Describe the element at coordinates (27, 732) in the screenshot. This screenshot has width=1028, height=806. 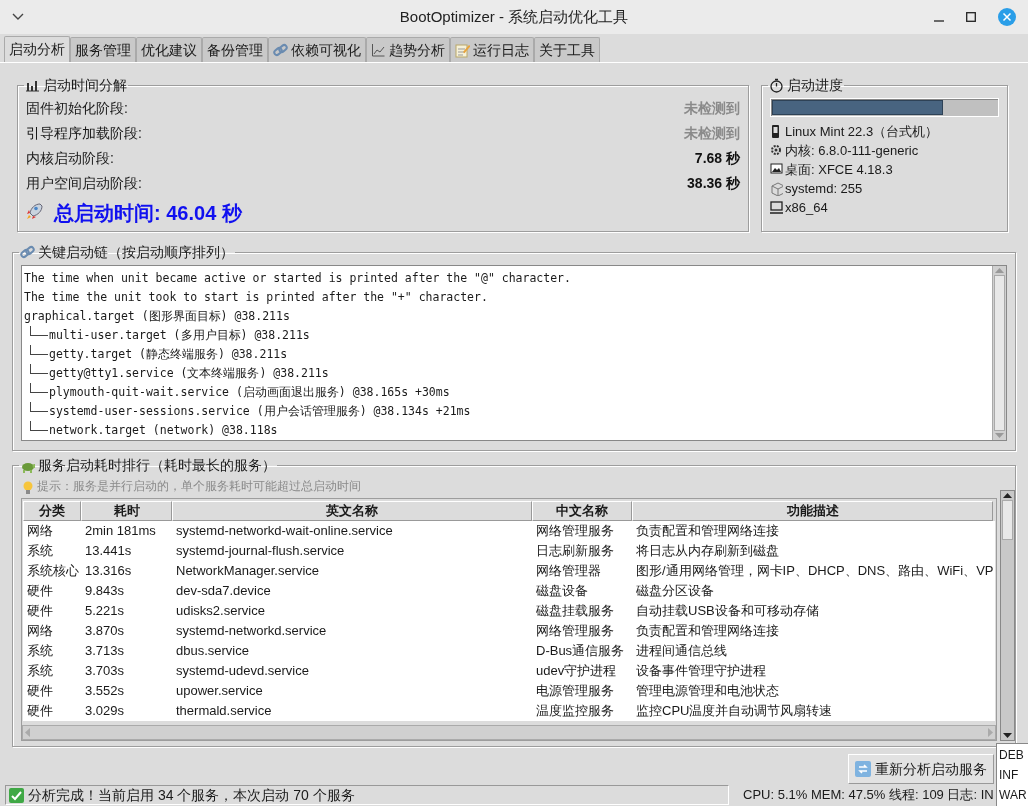
I see `scroll-left-icon` at that location.